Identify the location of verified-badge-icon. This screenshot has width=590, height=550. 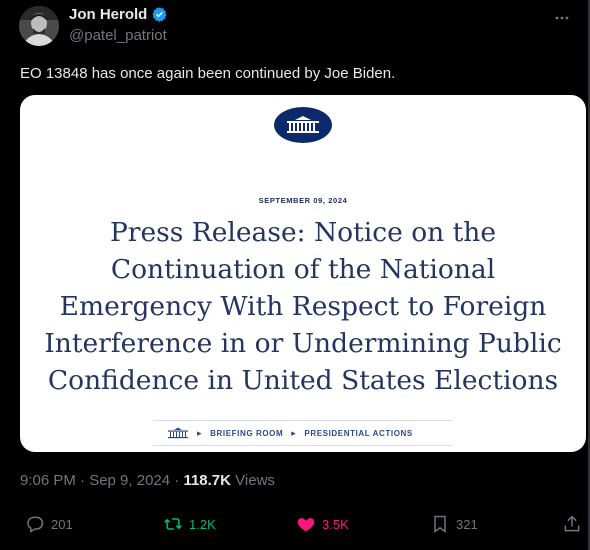
(159, 14).